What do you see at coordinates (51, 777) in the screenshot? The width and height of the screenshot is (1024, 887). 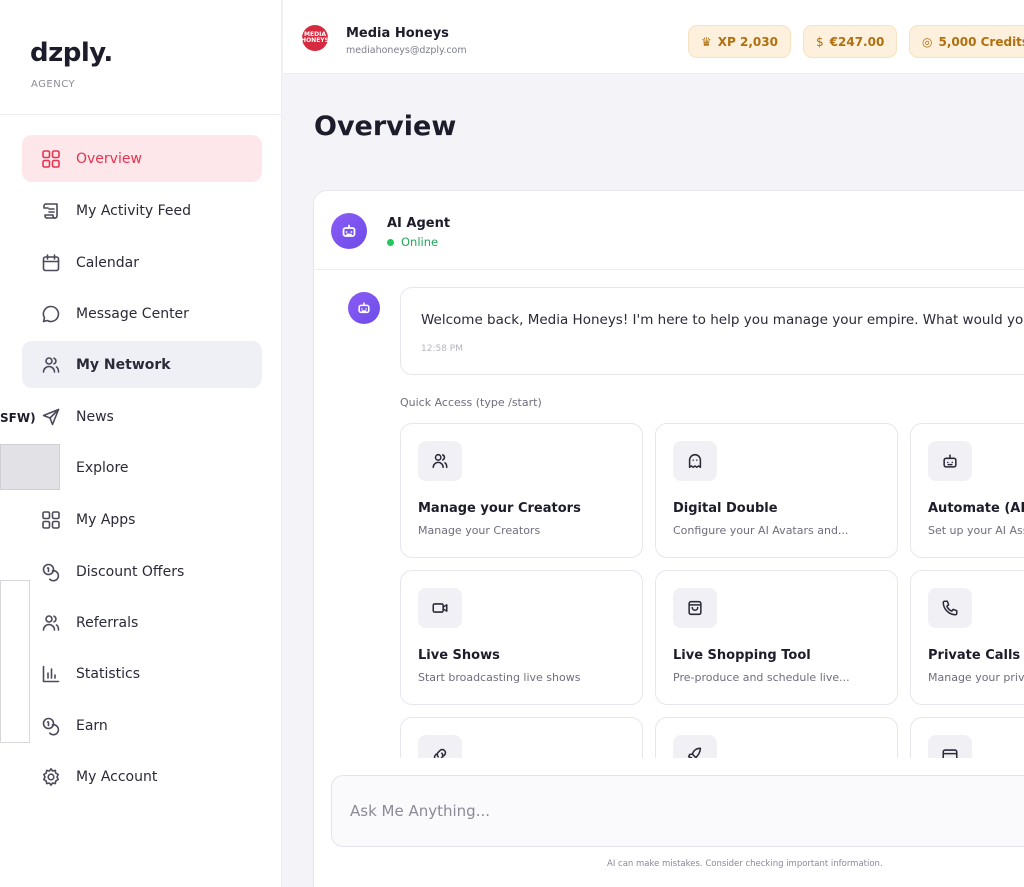 I see `gear-icon` at bounding box center [51, 777].